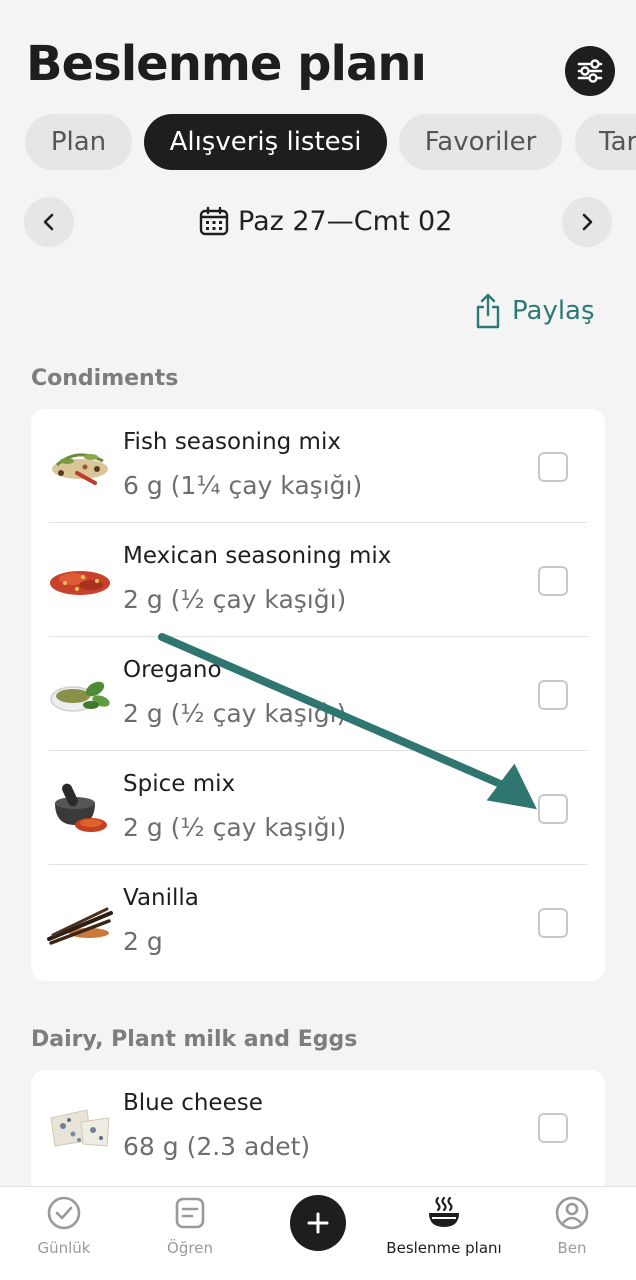  What do you see at coordinates (179, 784) in the screenshot?
I see `item-name: Spice mix` at bounding box center [179, 784].